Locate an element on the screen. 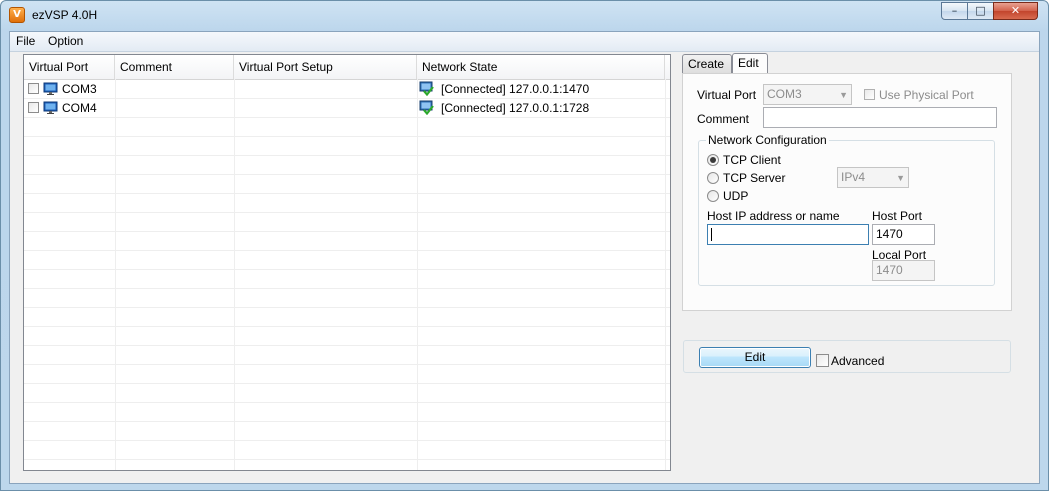 The width and height of the screenshot is (1049, 491). title-bar: V ezVSP 4.0H – □ ✕ is located at coordinates (524, 16).